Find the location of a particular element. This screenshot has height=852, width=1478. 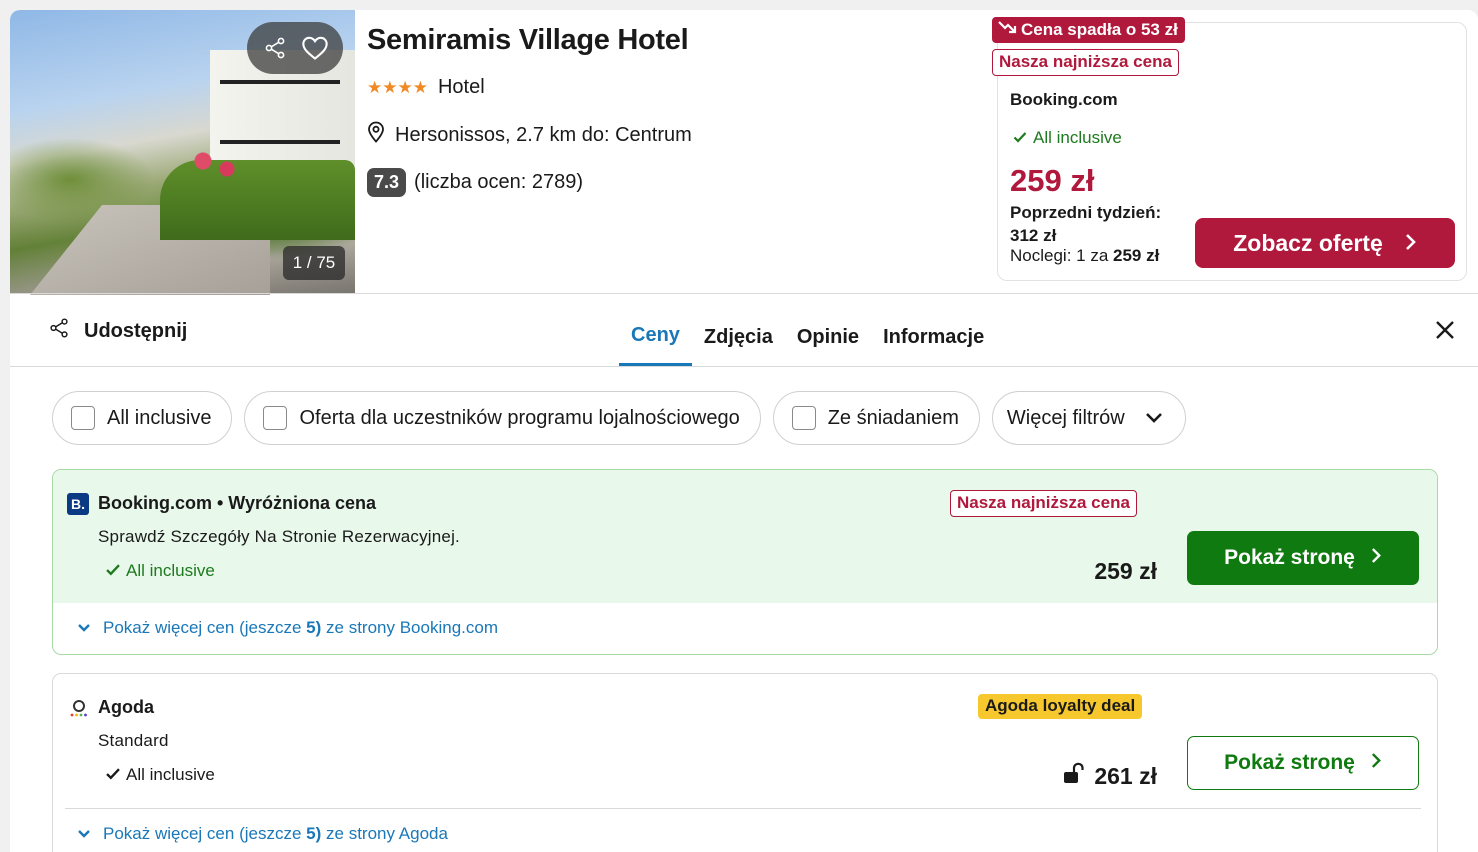

top-offer-provider: Booking.com is located at coordinates (1064, 99).